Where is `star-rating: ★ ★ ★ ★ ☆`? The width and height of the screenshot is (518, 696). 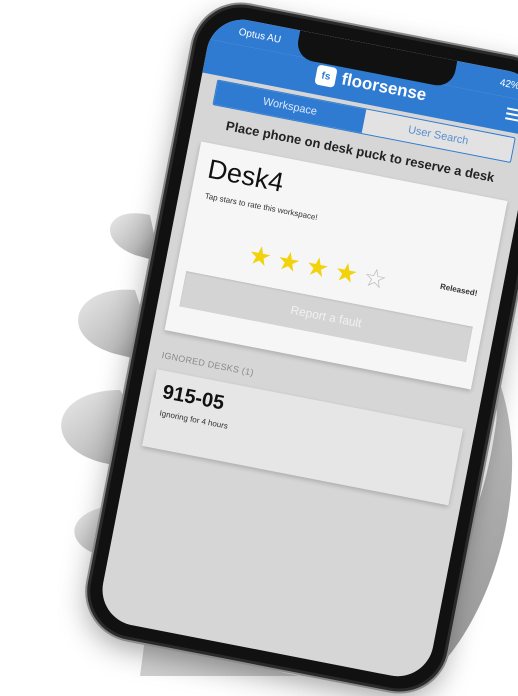 star-rating: ★ ★ ★ ★ ☆ is located at coordinates (318, 267).